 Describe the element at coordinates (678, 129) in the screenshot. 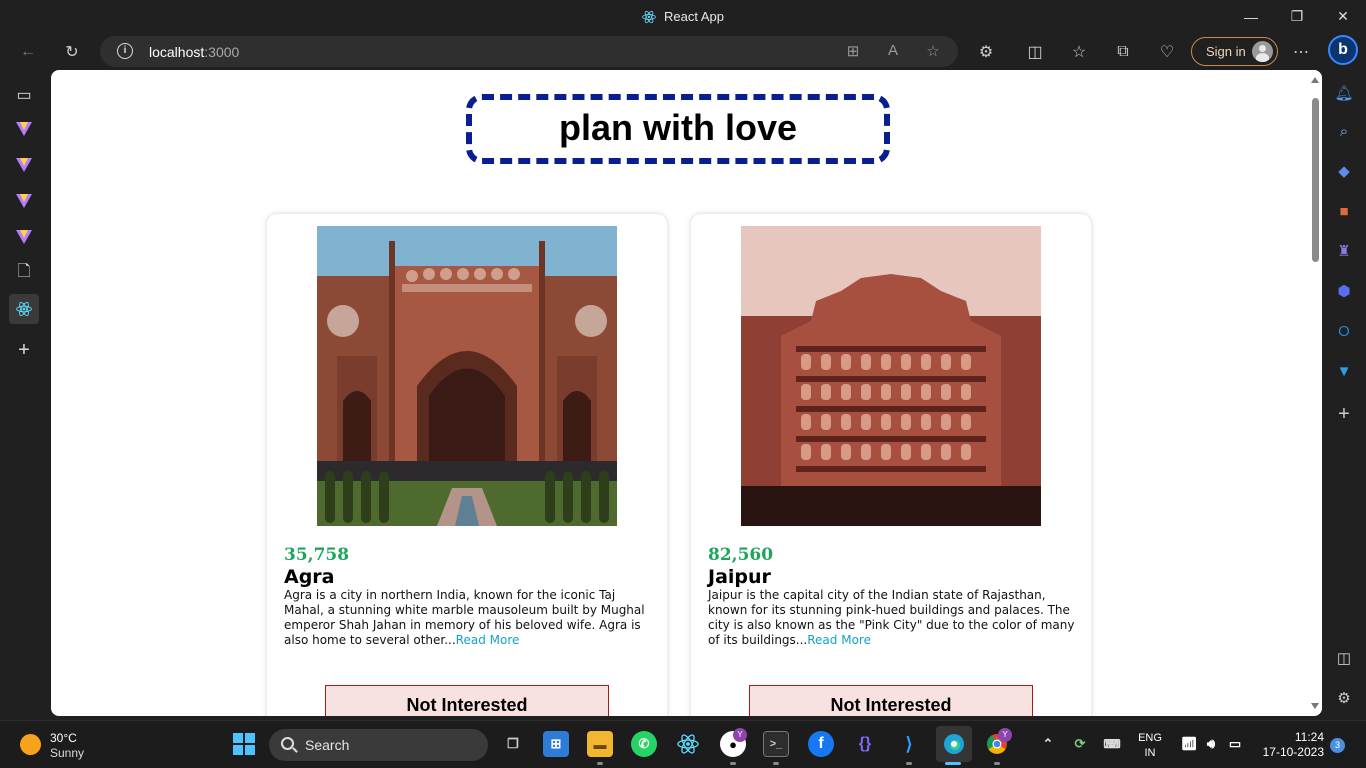

I see `page-heading: plan with love` at that location.